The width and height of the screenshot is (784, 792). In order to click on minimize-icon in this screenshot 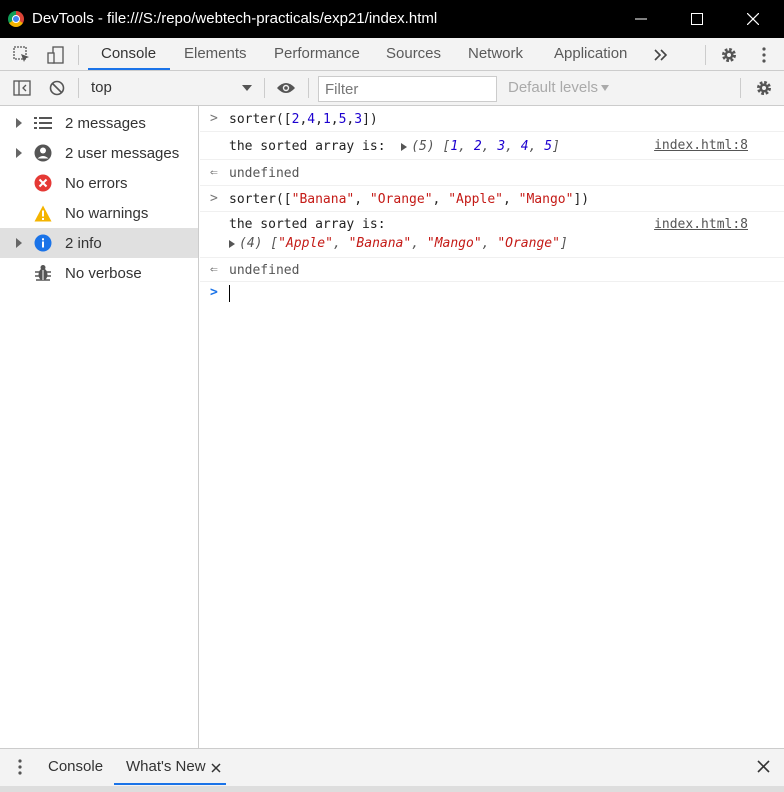, I will do `click(641, 19)`.